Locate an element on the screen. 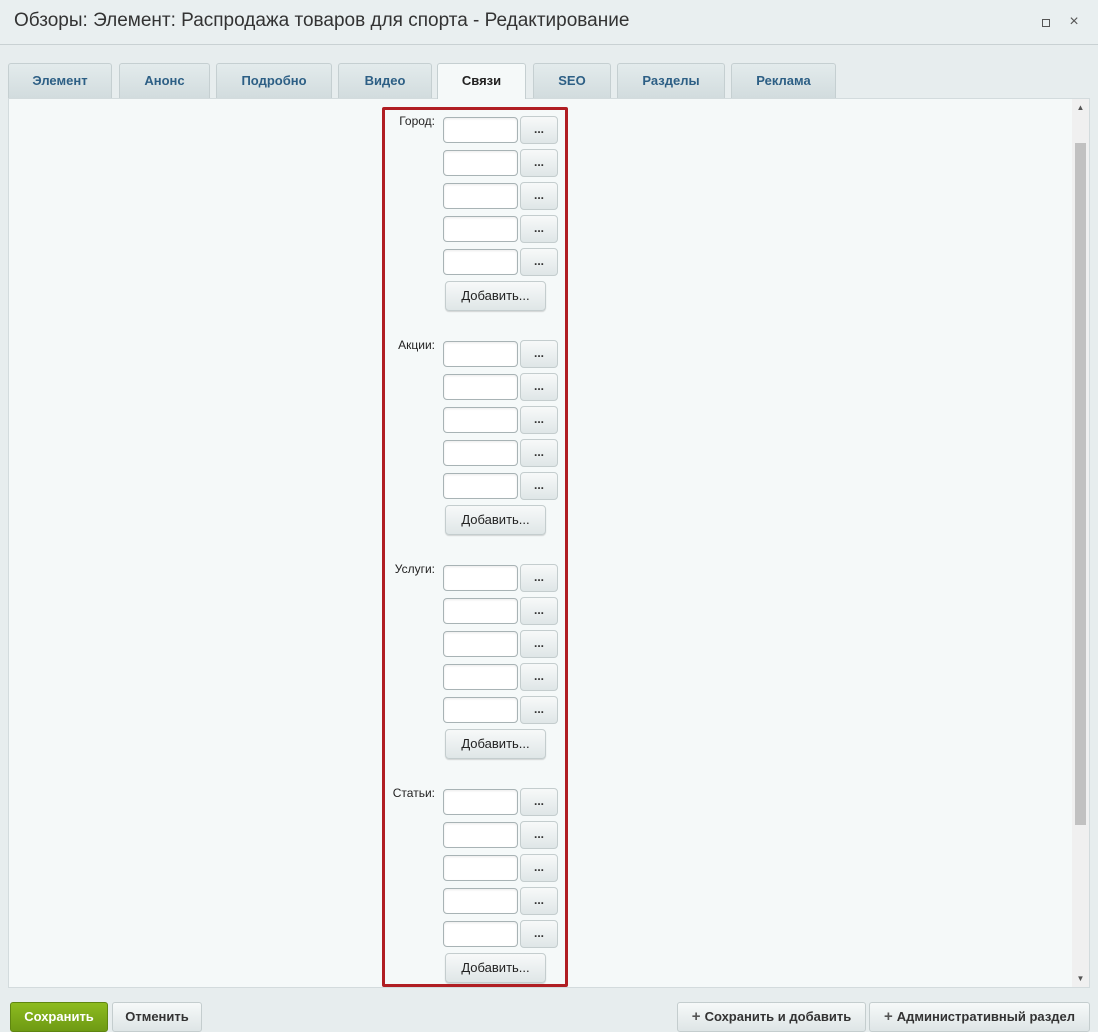 The width and height of the screenshot is (1098, 1032). save-and-add-button: + Сохранить и добавить is located at coordinates (771, 1017).